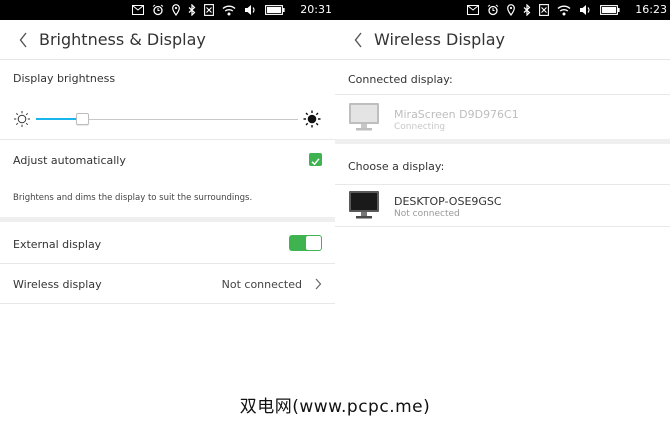 This screenshot has height=427, width=670. Describe the element at coordinates (312, 119) in the screenshot. I see `sun-high-icon` at that location.